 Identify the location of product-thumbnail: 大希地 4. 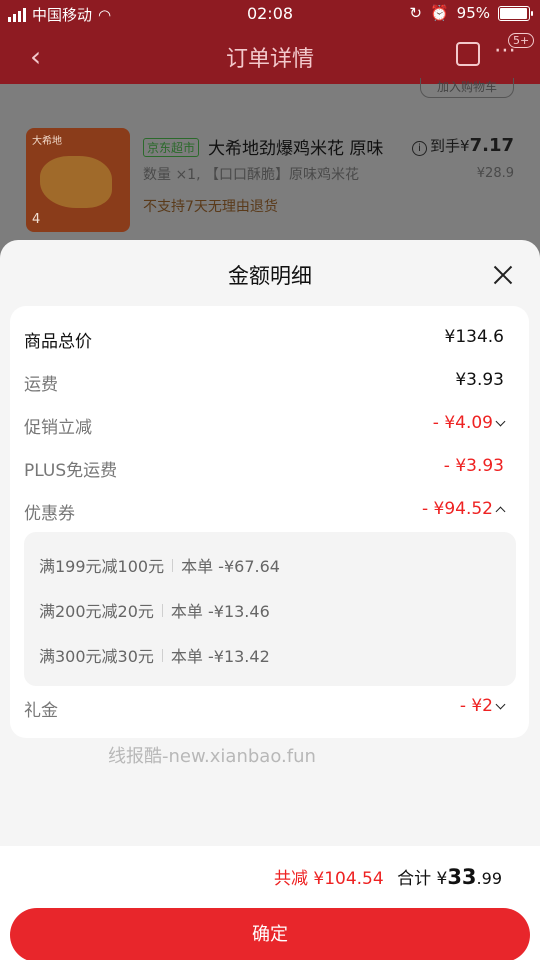
(78, 180).